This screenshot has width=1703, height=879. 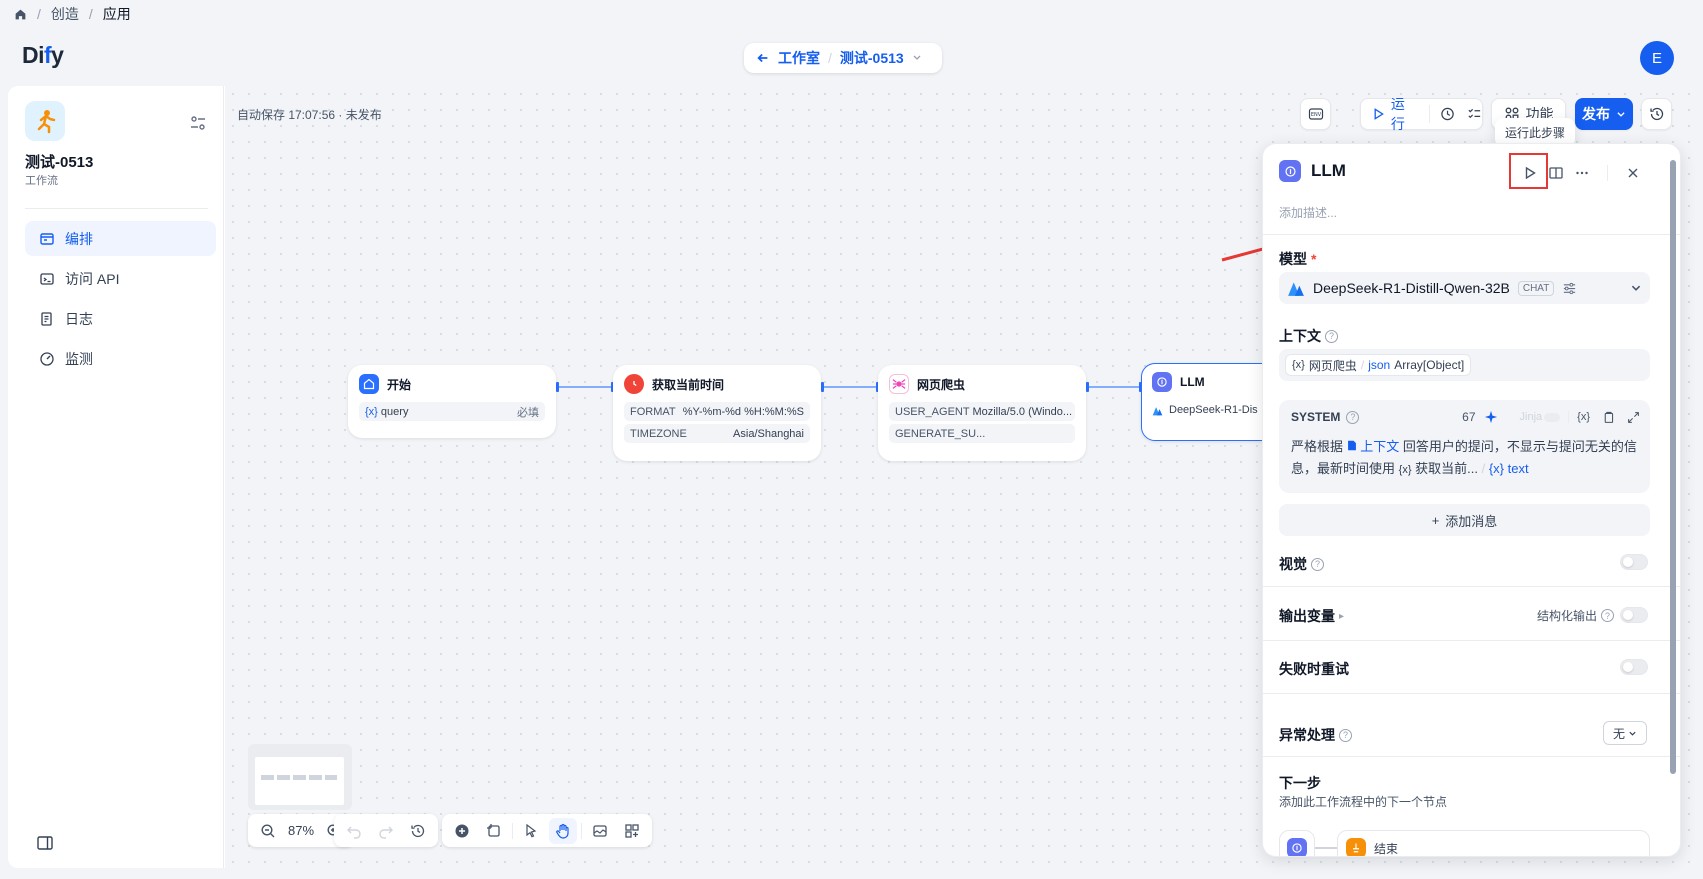 I want to click on version-history-button, so click(x=1656, y=114).